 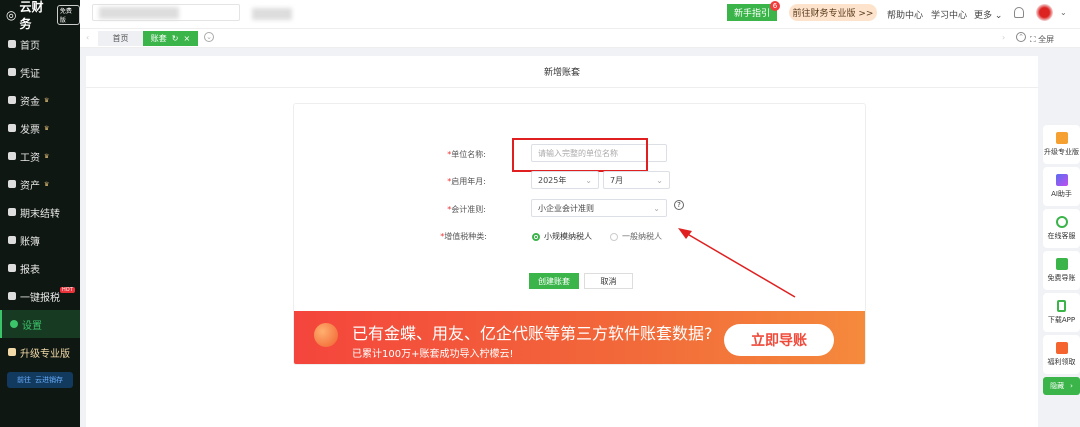 What do you see at coordinates (1061, 180) in the screenshot?
I see `ai-icon` at bounding box center [1061, 180].